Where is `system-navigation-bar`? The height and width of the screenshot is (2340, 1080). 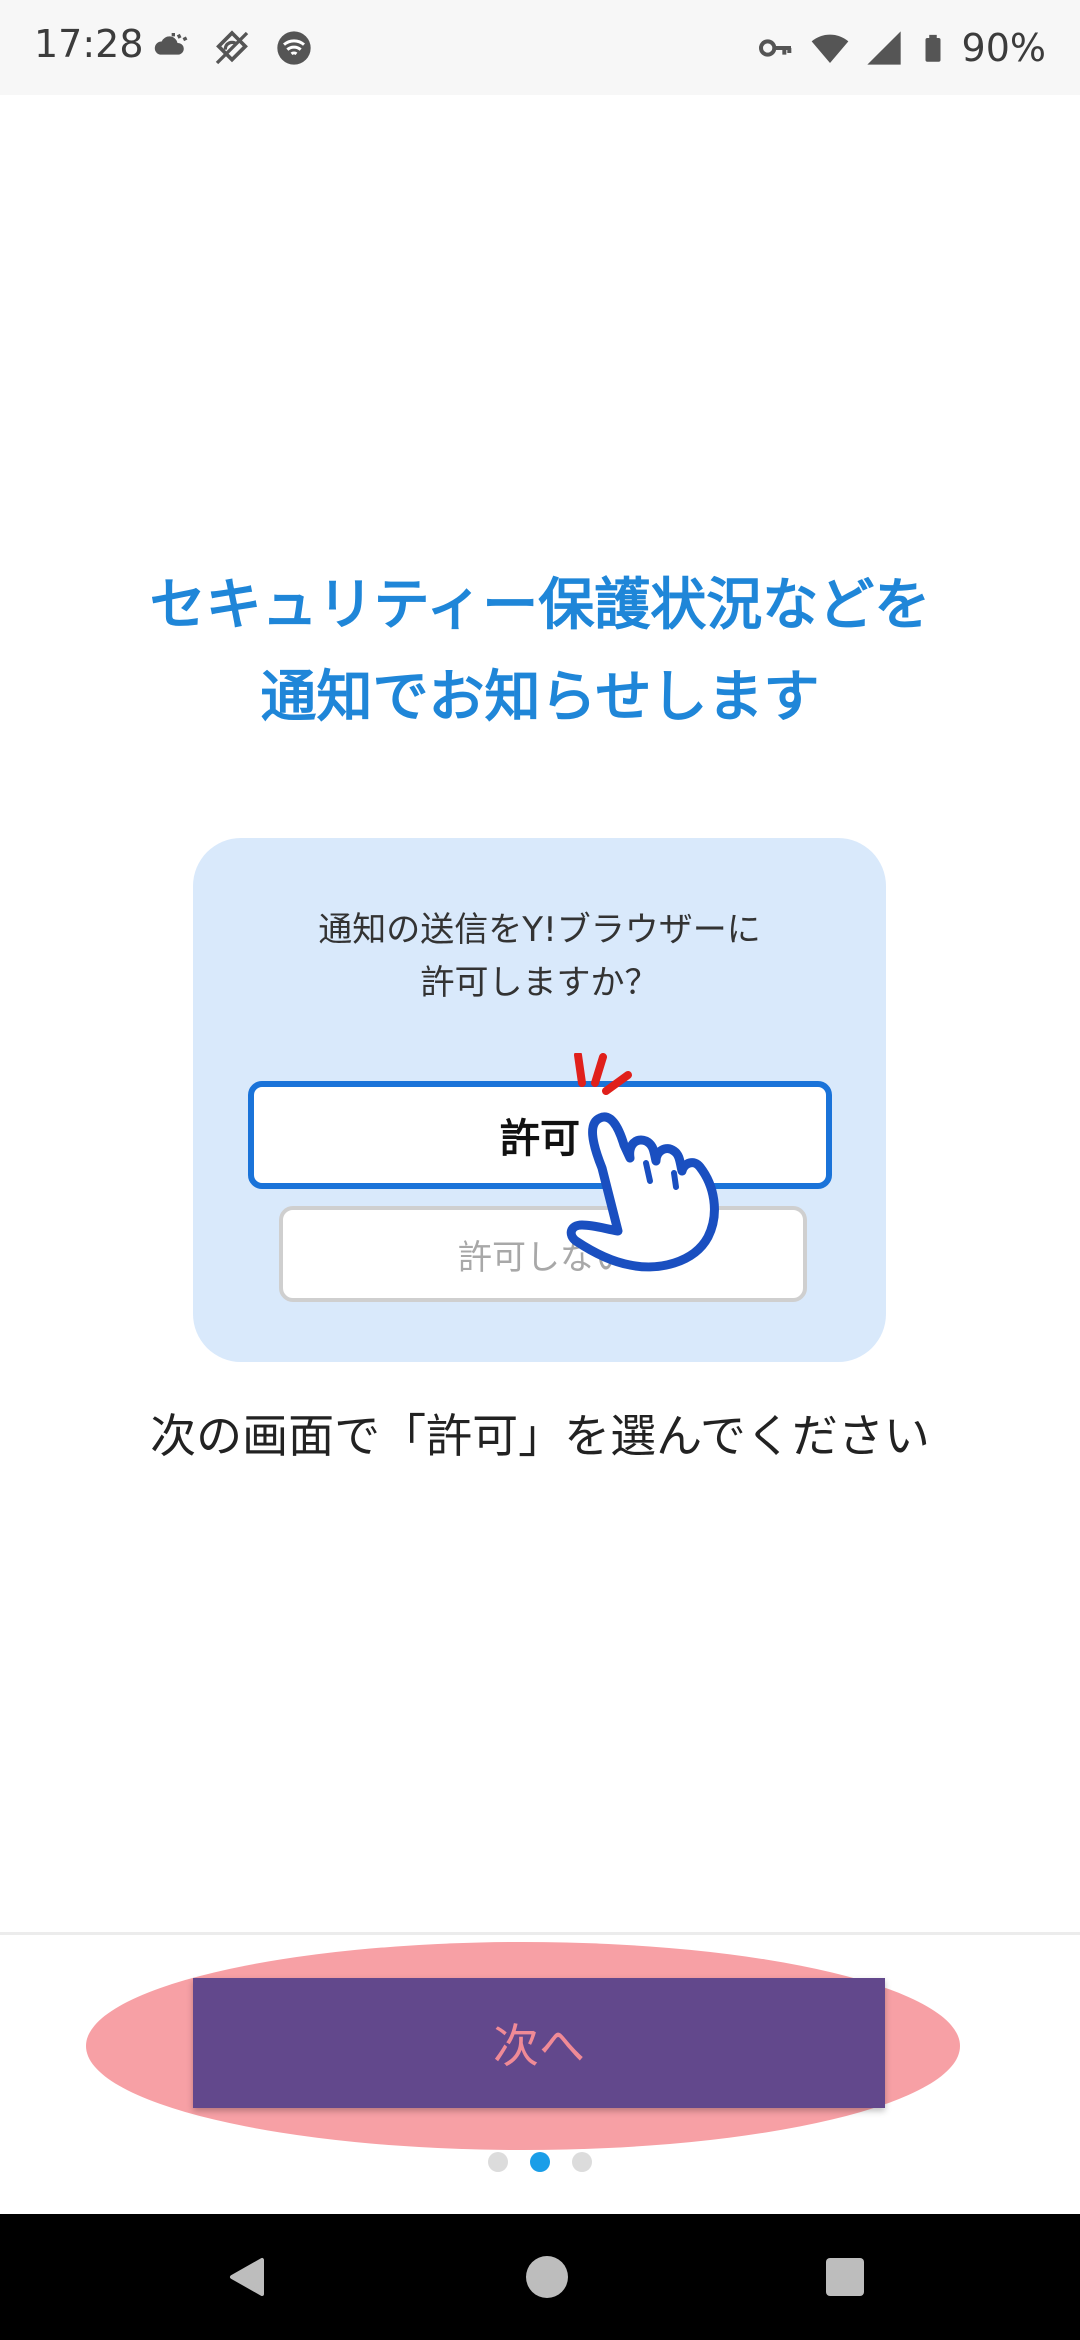
system-navigation-bar is located at coordinates (540, 2277).